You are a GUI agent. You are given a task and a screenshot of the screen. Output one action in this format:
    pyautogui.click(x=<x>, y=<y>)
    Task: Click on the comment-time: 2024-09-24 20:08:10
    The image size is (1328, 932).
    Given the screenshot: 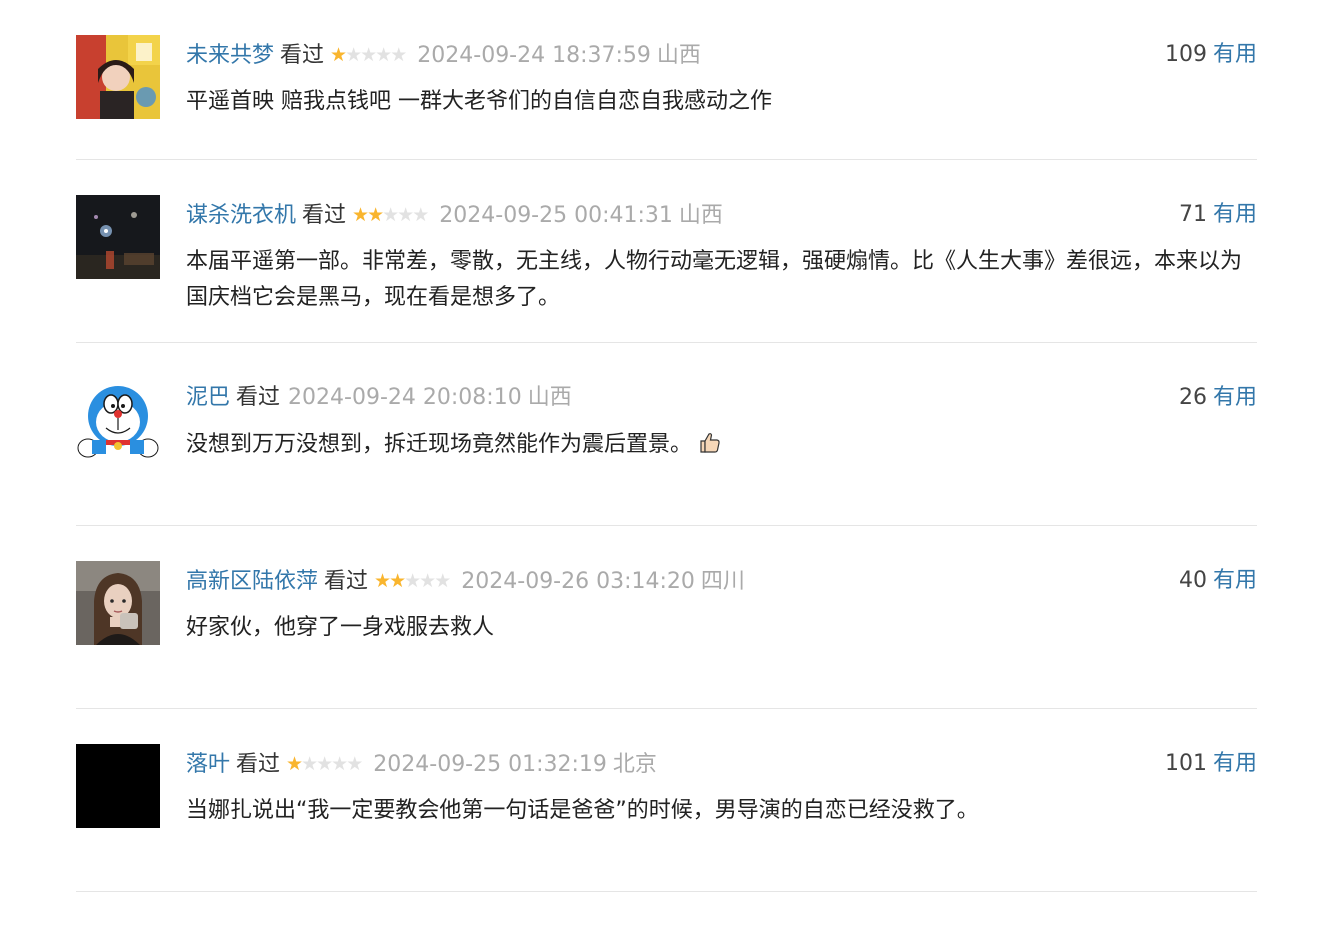 What is the action you would take?
    pyautogui.click(x=405, y=397)
    